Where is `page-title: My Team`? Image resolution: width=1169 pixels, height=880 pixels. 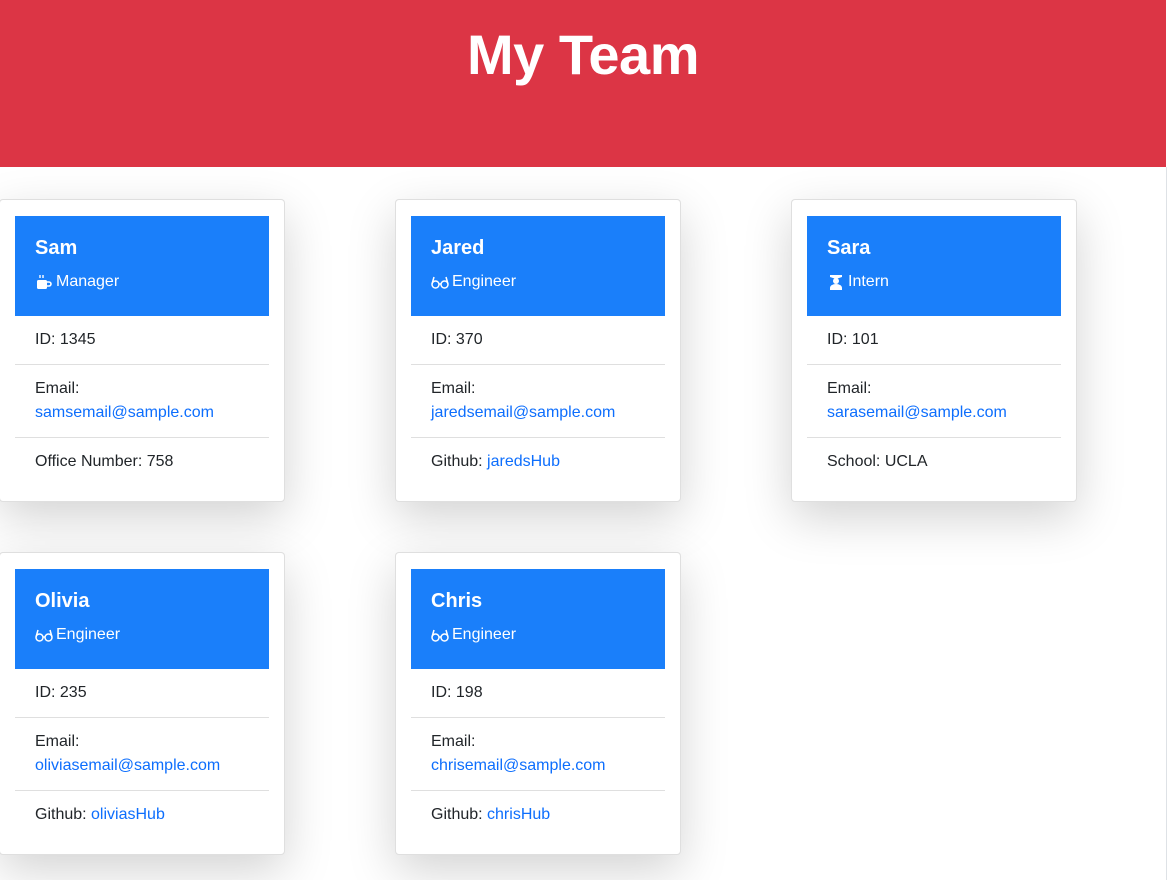 page-title: My Team is located at coordinates (583, 54).